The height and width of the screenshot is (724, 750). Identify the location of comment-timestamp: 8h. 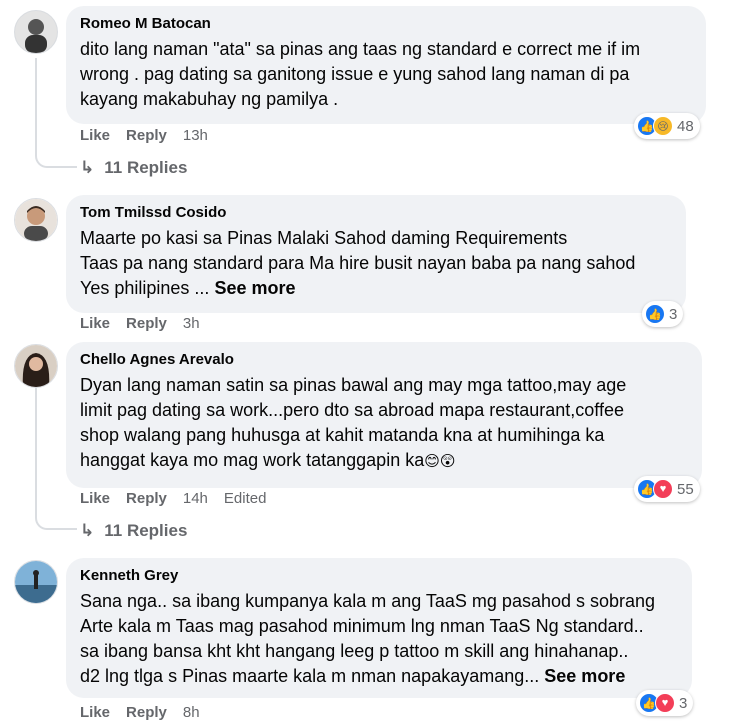
(191, 713).